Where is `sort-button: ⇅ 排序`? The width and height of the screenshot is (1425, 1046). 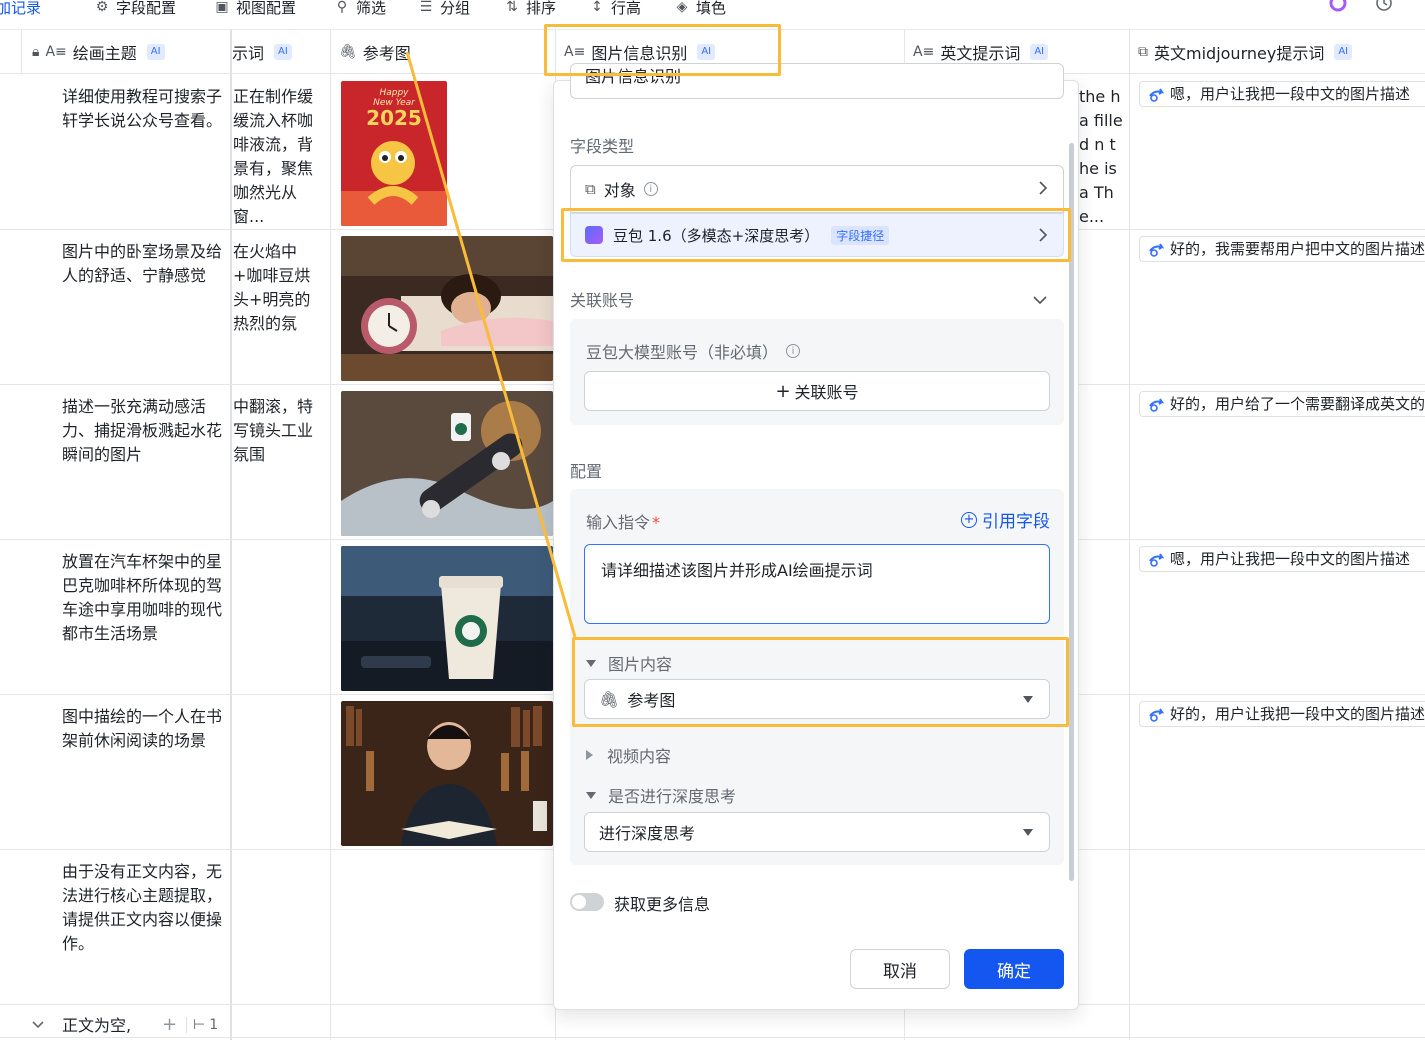 sort-button: ⇅ 排序 is located at coordinates (530, 10).